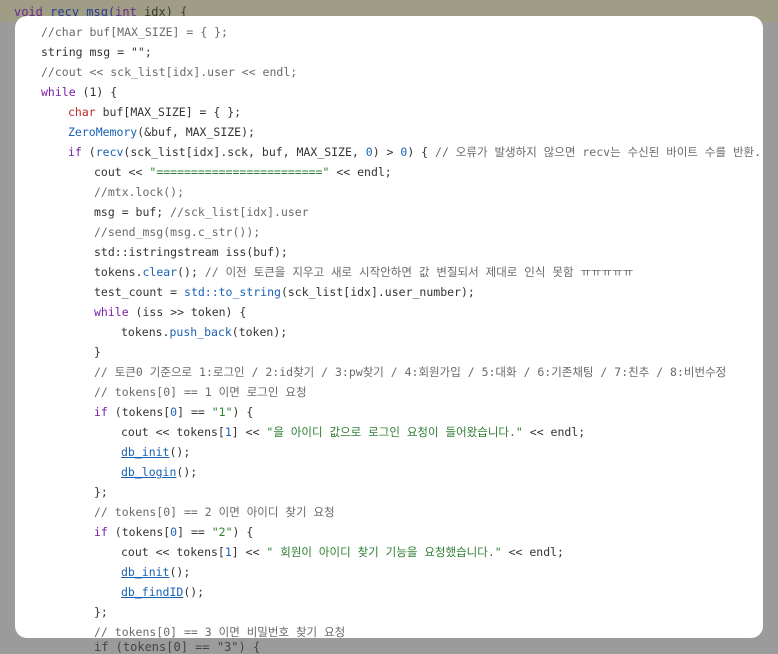 The image size is (778, 654). Describe the element at coordinates (259, 332) in the screenshot. I see `code-text: (token);` at that location.